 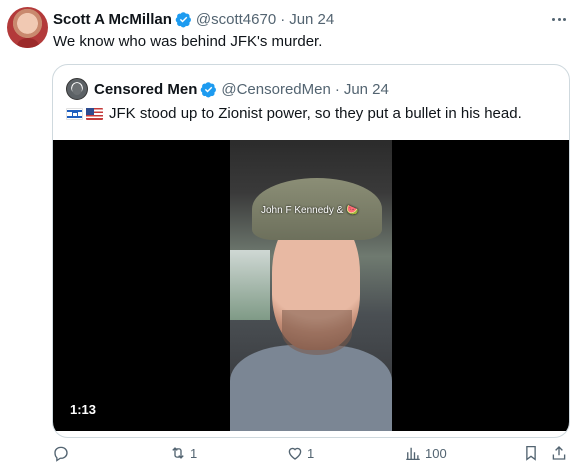 I want to click on share-button, so click(x=559, y=453).